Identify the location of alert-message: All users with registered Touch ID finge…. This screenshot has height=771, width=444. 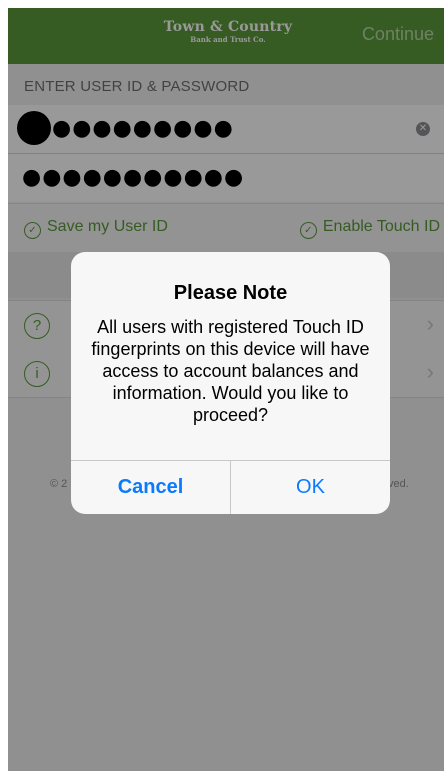
(230, 371).